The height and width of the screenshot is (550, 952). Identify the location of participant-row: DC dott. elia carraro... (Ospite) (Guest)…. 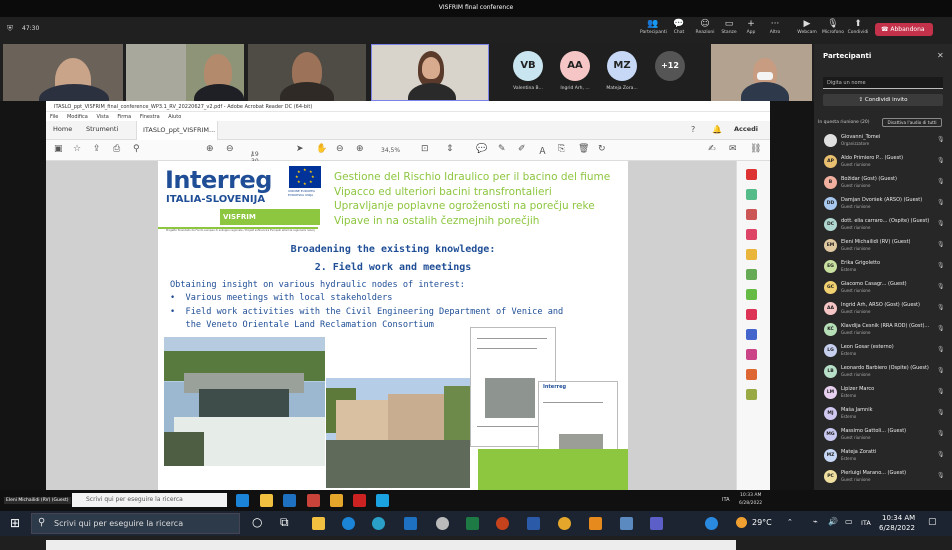
(883, 224).